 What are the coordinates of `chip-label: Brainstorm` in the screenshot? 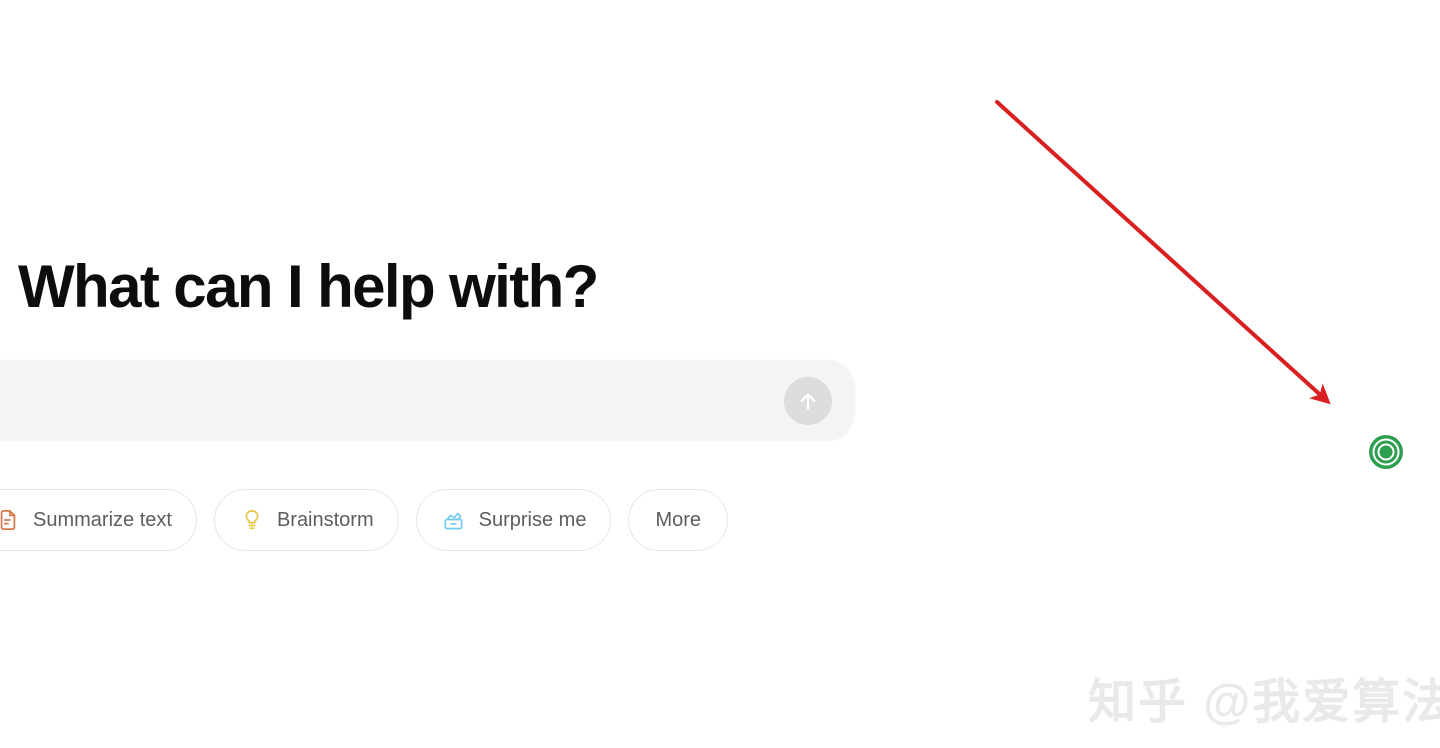 It's located at (325, 519).